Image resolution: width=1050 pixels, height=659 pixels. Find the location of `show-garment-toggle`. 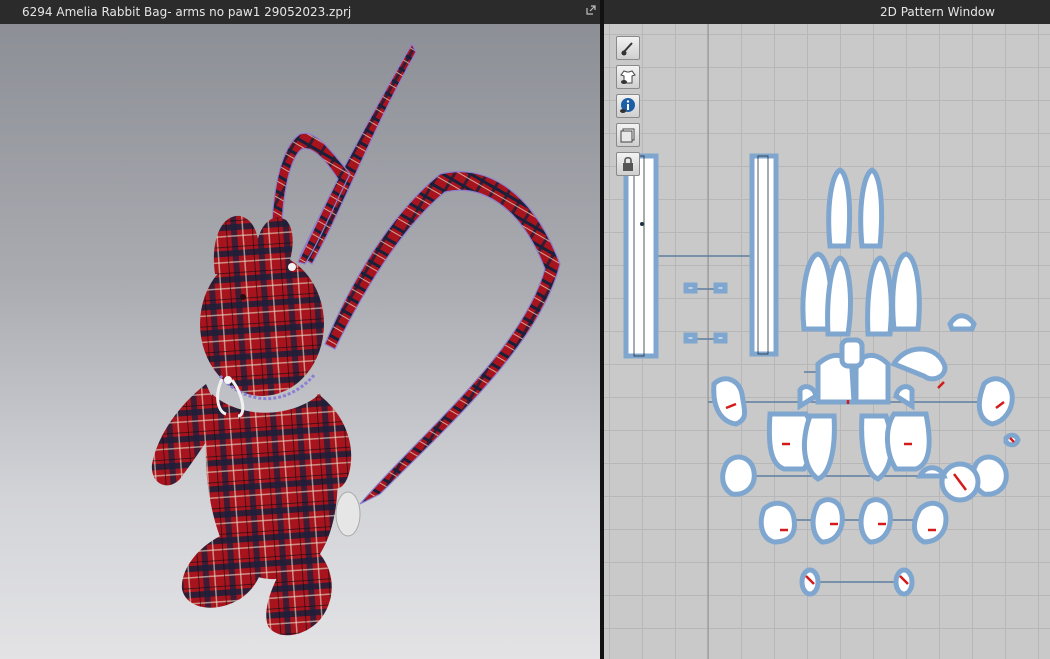

show-garment-toggle is located at coordinates (628, 77).